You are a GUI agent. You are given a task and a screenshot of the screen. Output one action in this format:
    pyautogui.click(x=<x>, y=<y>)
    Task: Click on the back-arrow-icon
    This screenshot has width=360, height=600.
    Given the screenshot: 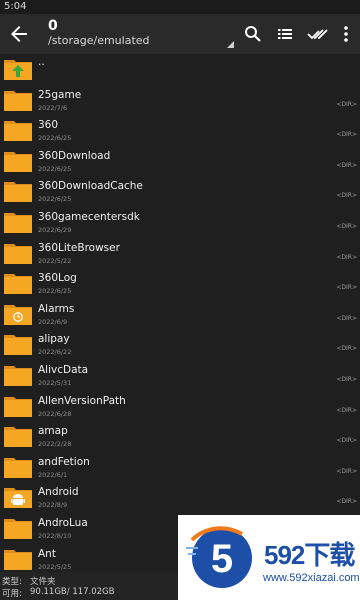 What is the action you would take?
    pyautogui.click(x=19, y=34)
    